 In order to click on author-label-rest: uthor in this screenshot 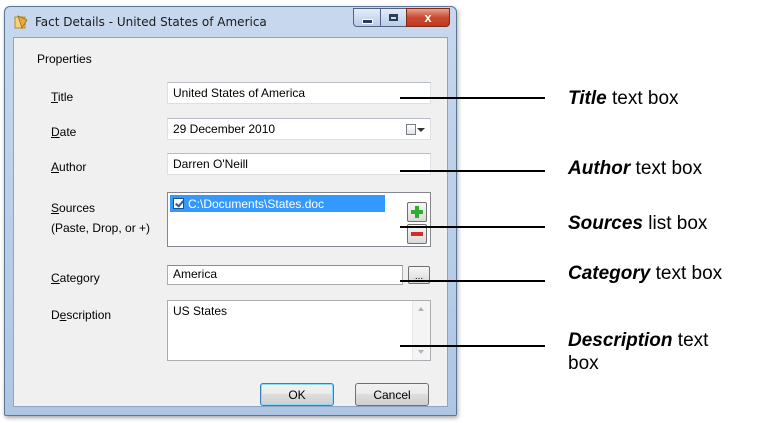, I will do `click(73, 167)`.